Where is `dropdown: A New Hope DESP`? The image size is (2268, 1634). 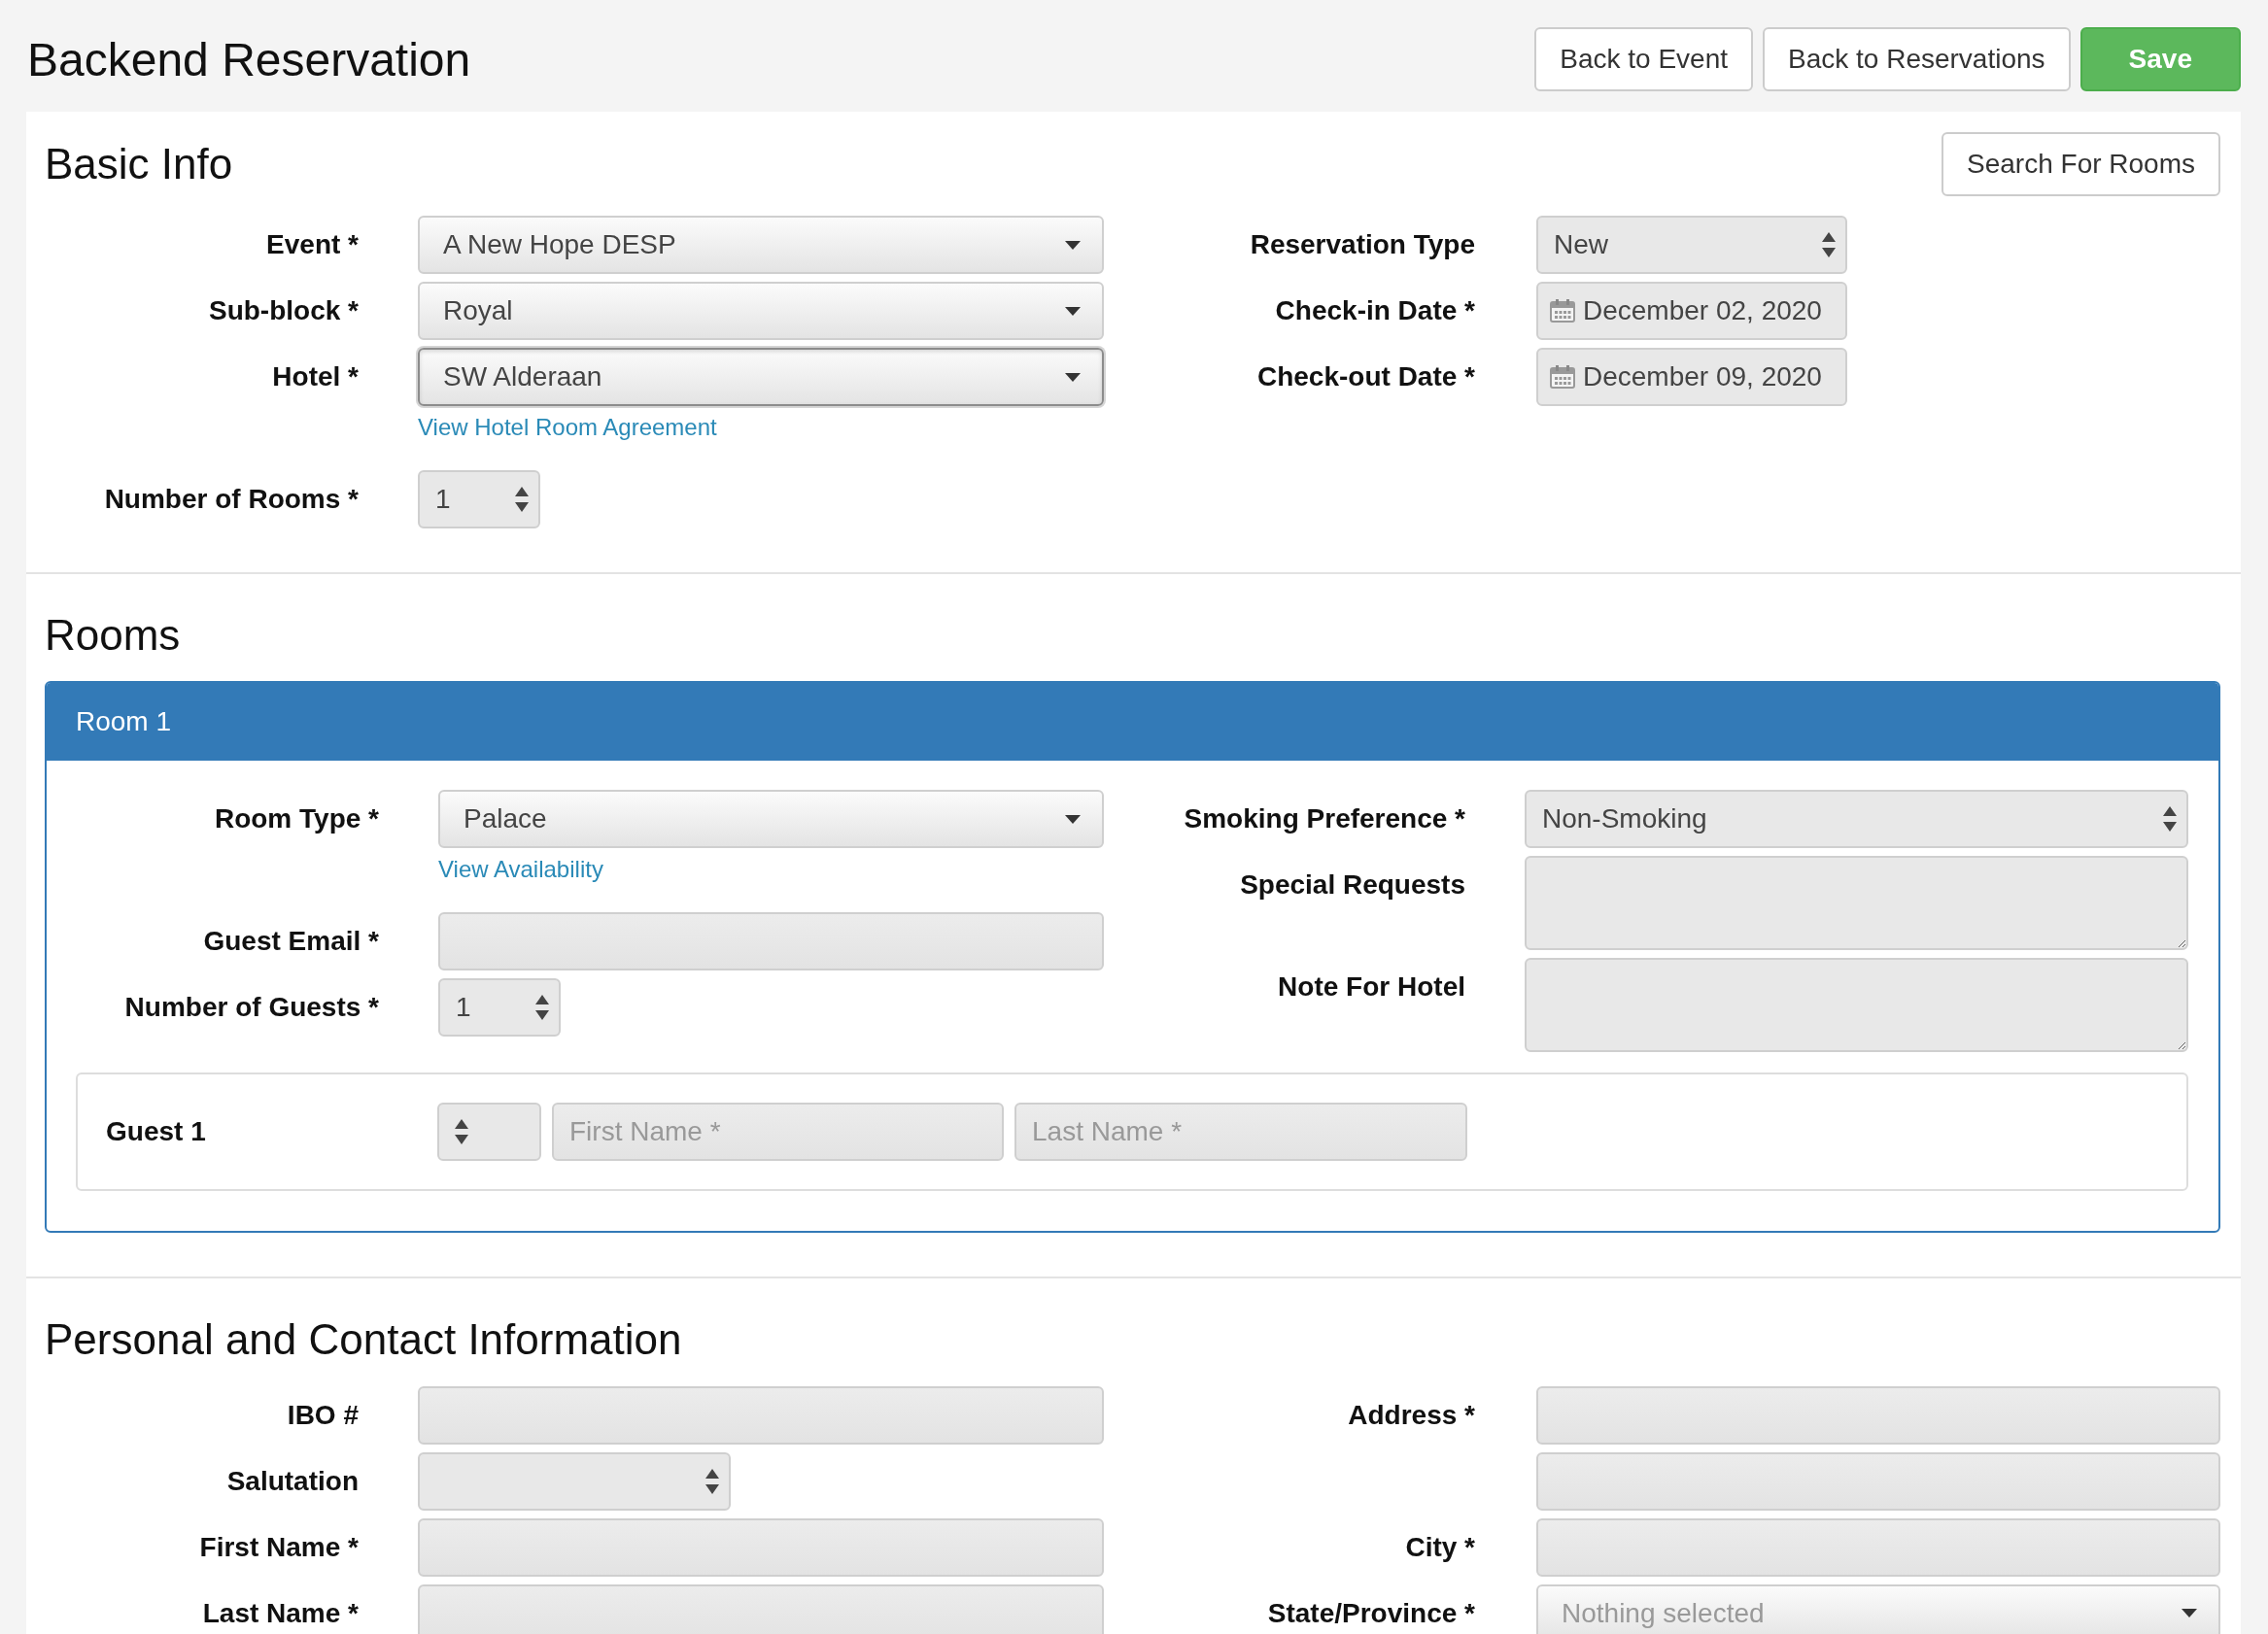
dropdown: A New Hope DESP is located at coordinates (761, 245).